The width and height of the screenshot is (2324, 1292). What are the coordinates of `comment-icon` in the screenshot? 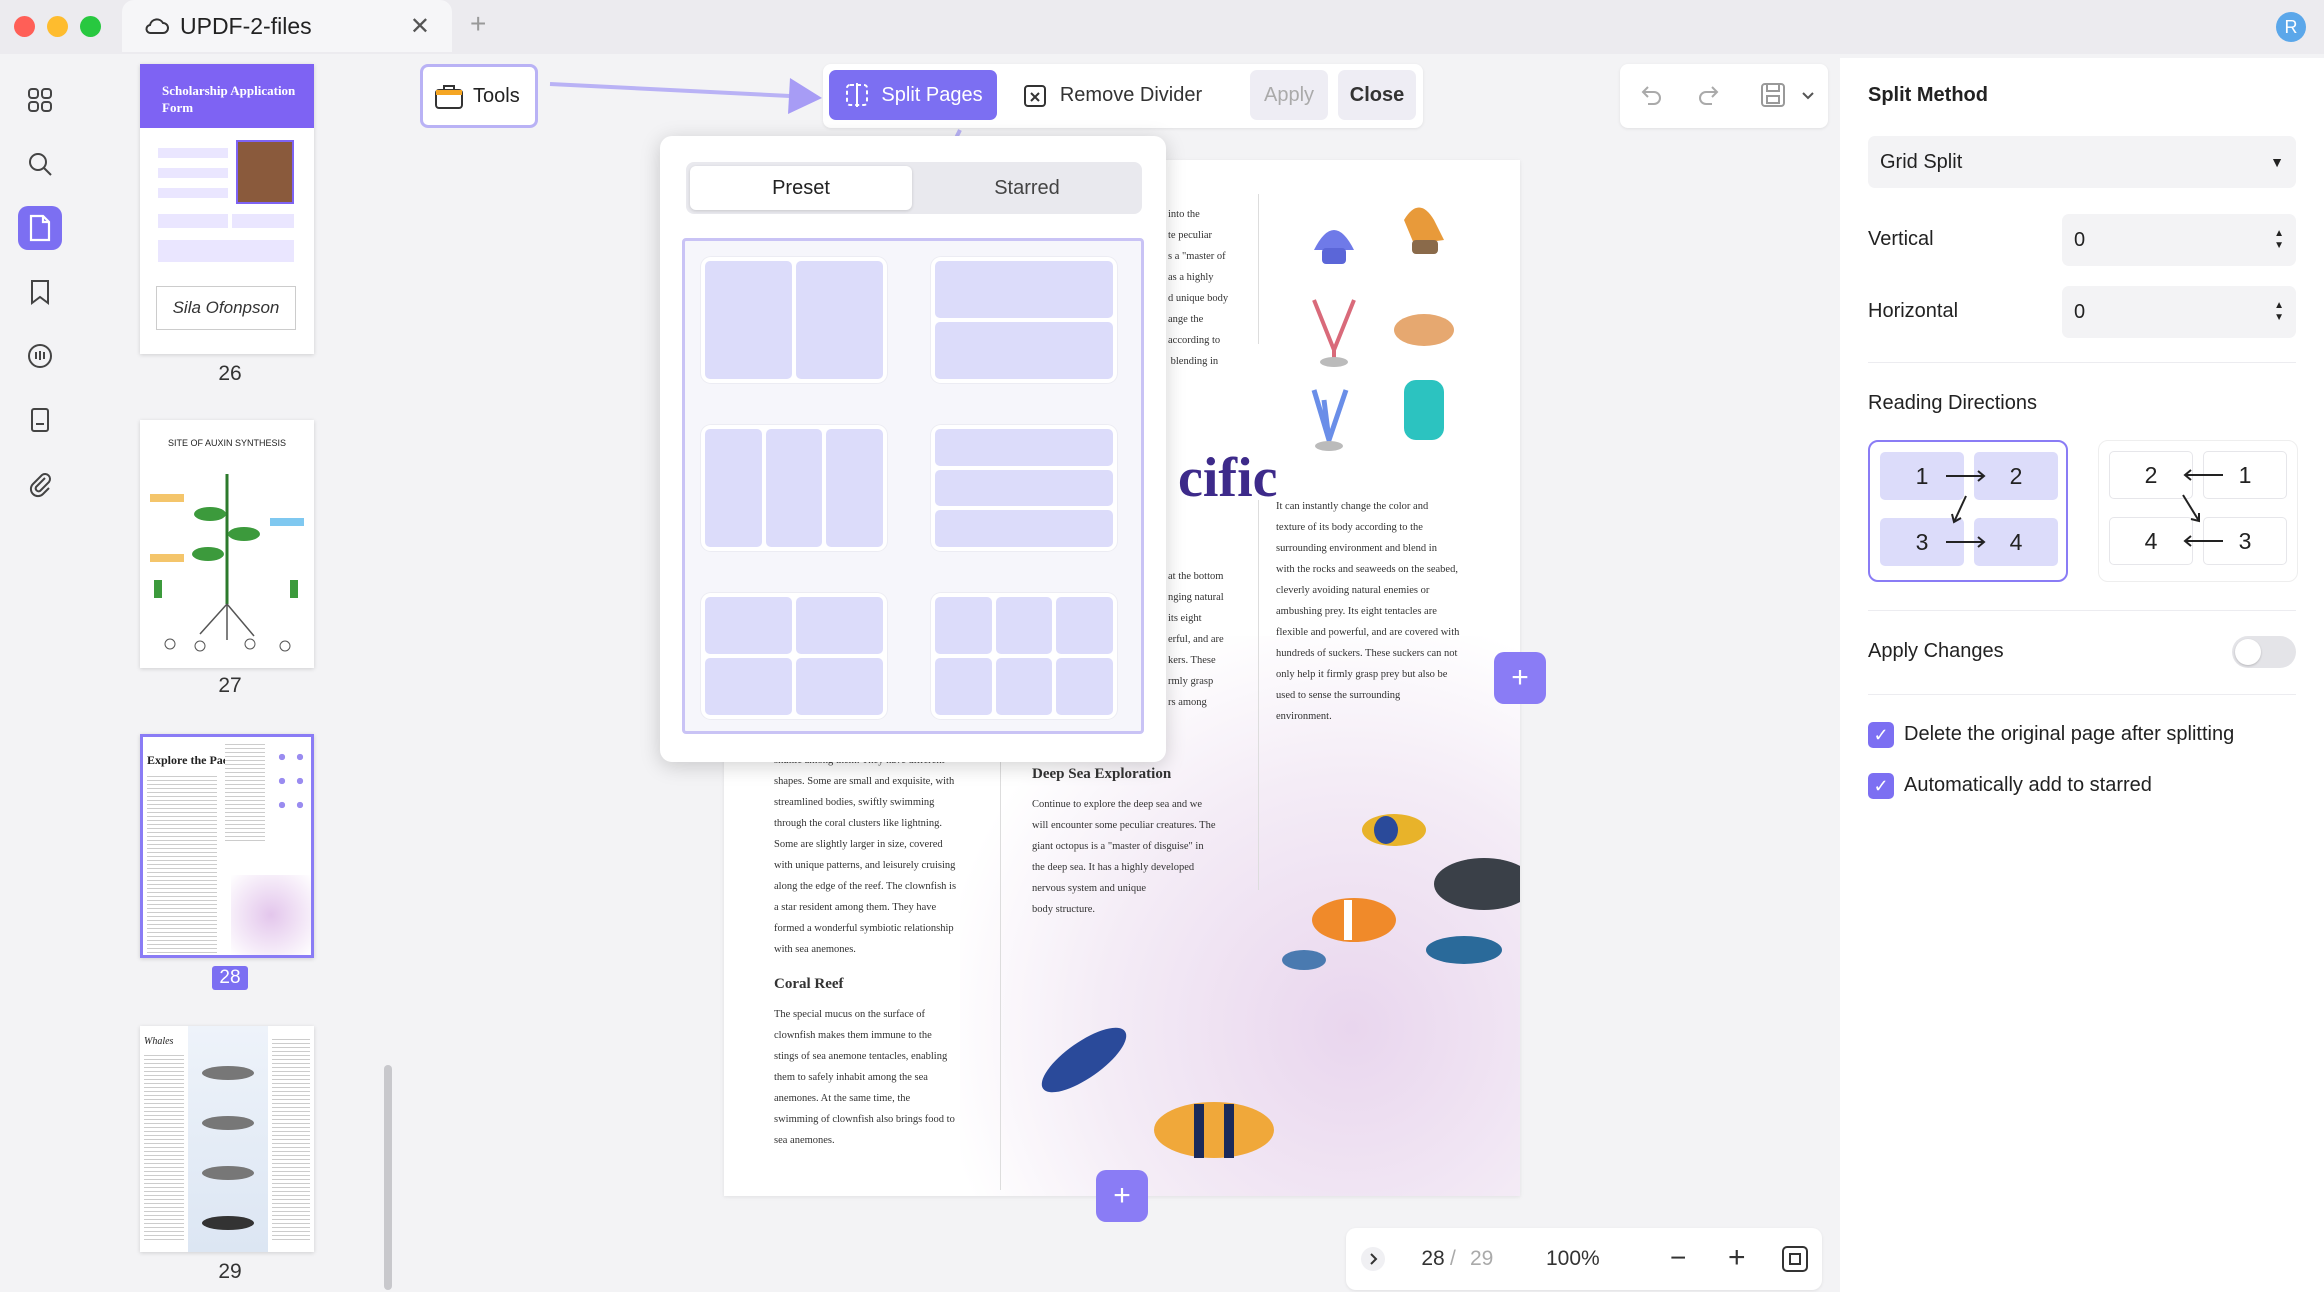 It's located at (40, 356).